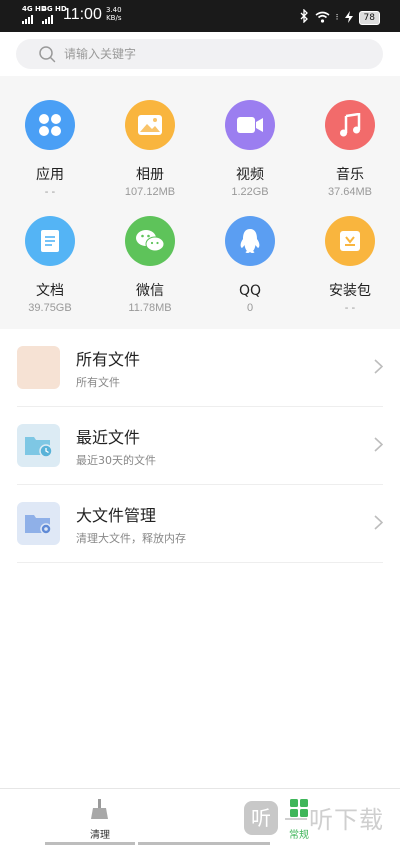 This screenshot has width=400, height=845. What do you see at coordinates (200, 368) in the screenshot?
I see `list-item-all-files: 所有文件 所有文件` at bounding box center [200, 368].